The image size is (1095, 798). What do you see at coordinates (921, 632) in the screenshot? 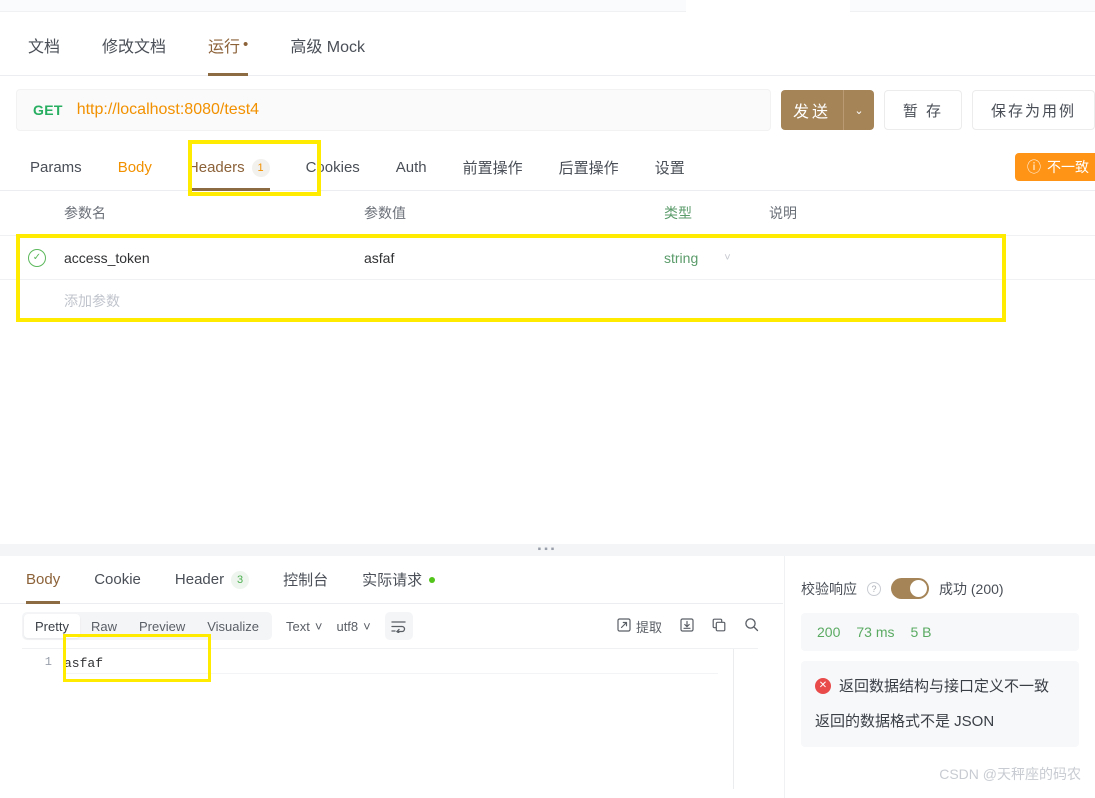
I see `response-size: 5 B` at bounding box center [921, 632].